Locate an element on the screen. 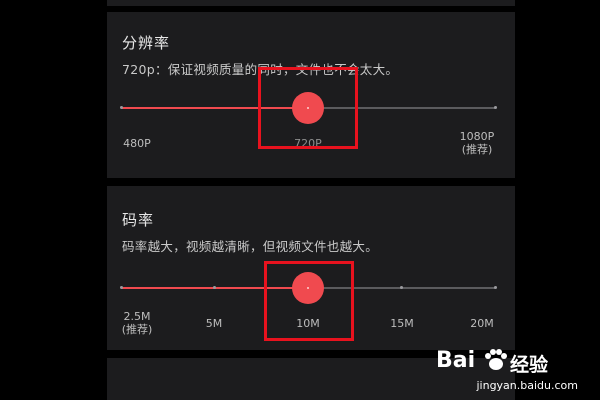 This screenshot has height=400, width=600. baidu-watermark: Bai 经验 jingyan.baidu.com is located at coordinates (507, 370).